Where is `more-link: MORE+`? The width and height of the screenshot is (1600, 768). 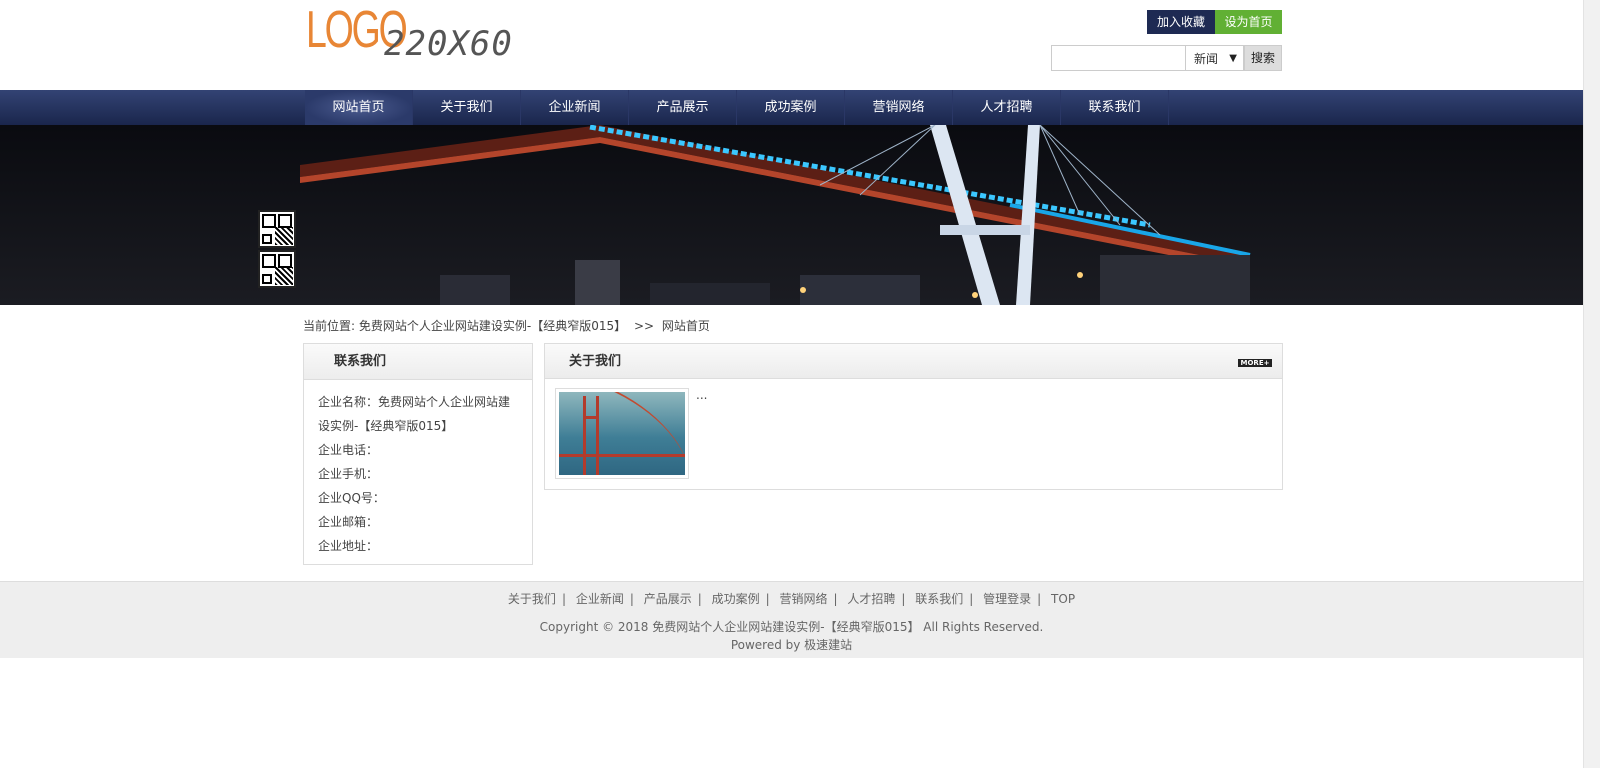 more-link: MORE+ is located at coordinates (1255, 363).